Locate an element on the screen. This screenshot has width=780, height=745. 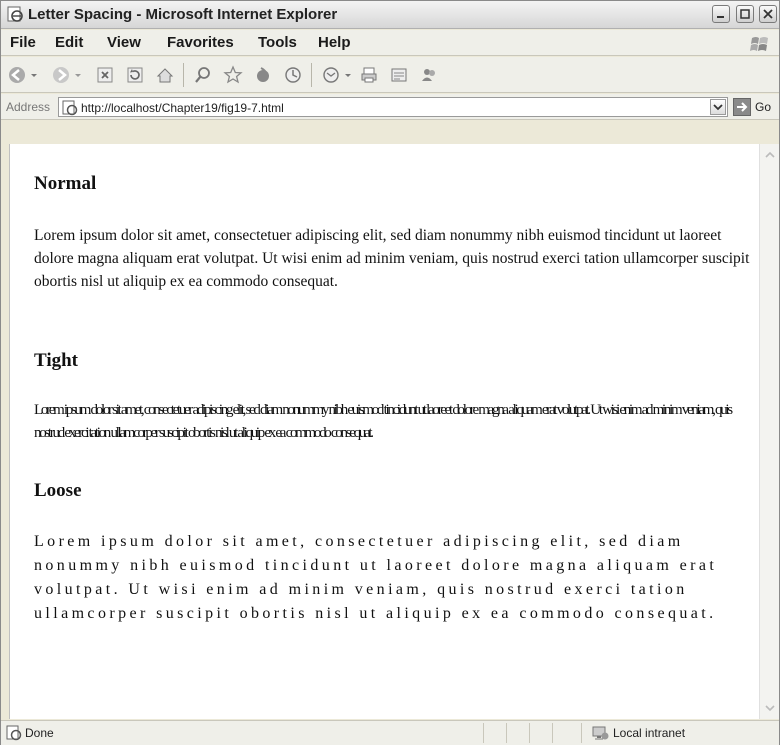
address-url: http://localhost/Chapter19/fig19-7.html is located at coordinates (182, 108).